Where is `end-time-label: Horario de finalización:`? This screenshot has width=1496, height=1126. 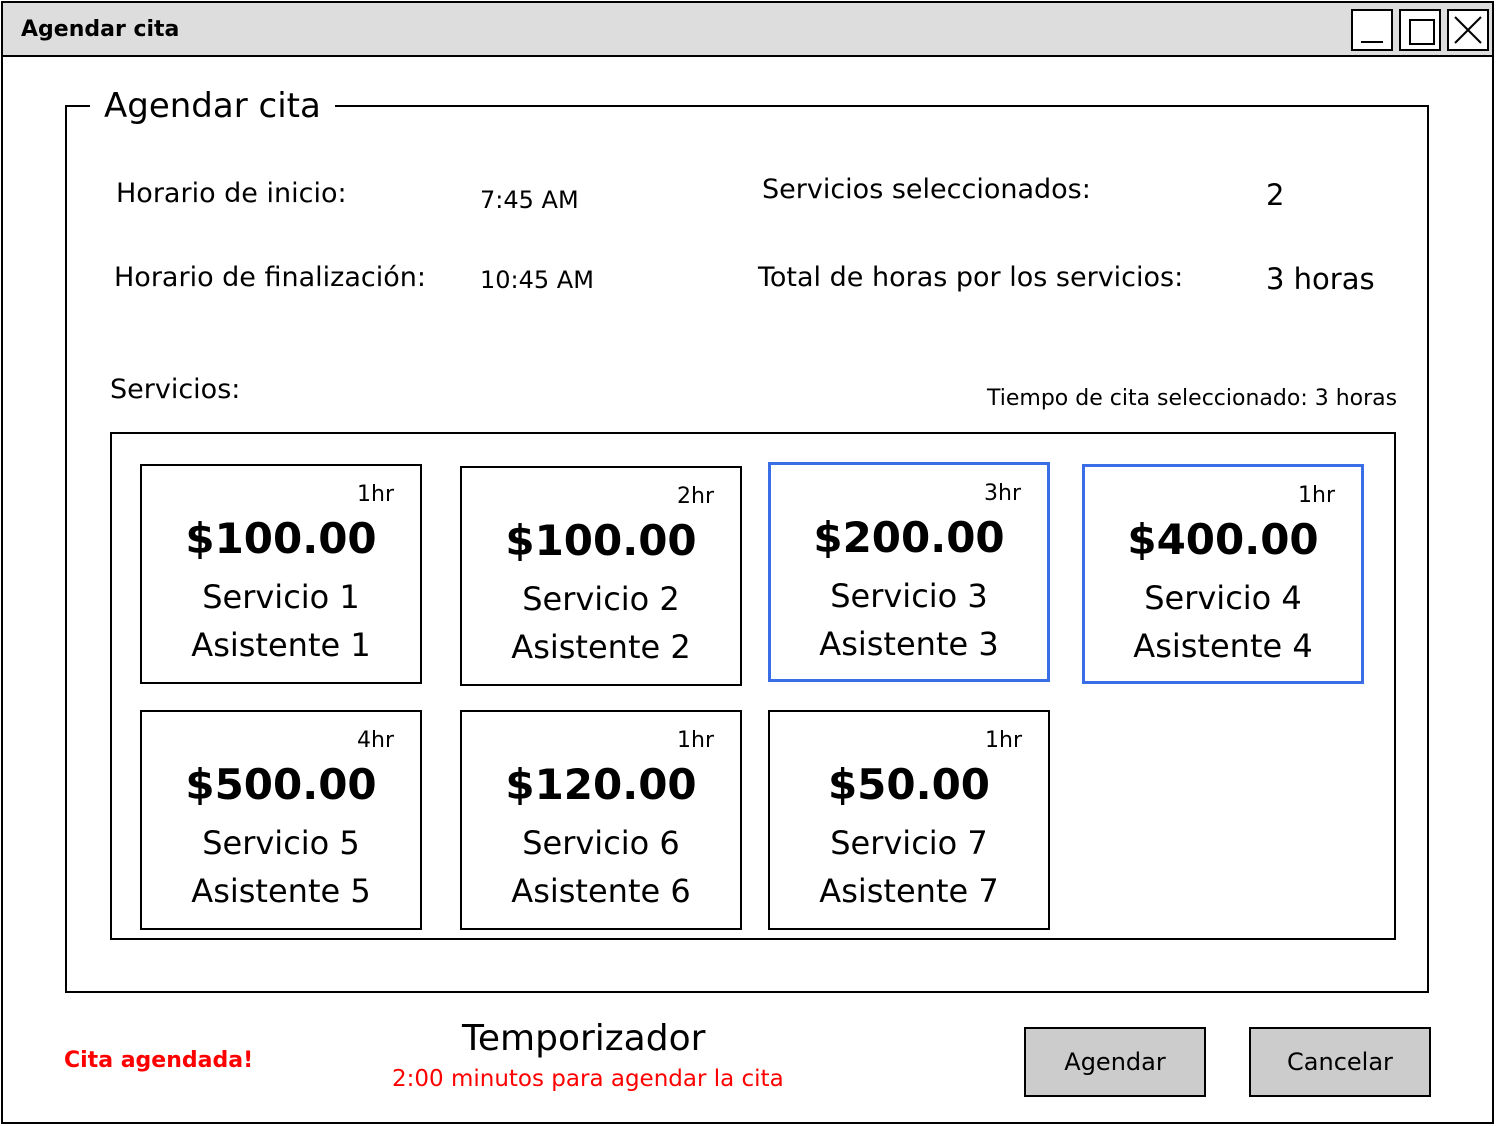
end-time-label: Horario de finalización: is located at coordinates (270, 277).